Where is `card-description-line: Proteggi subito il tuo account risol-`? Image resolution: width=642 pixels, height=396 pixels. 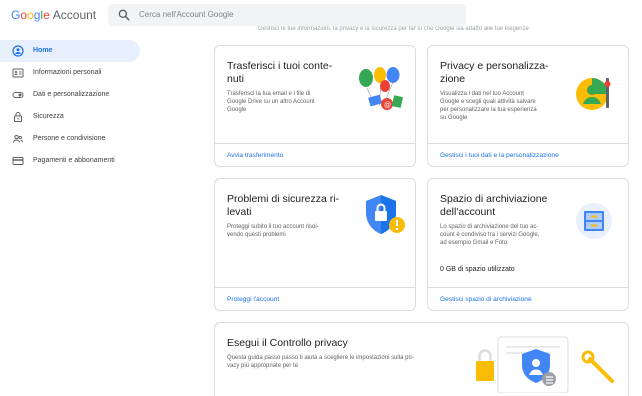
card-description-line: Proteggi subito il tuo account risol- is located at coordinates (273, 227).